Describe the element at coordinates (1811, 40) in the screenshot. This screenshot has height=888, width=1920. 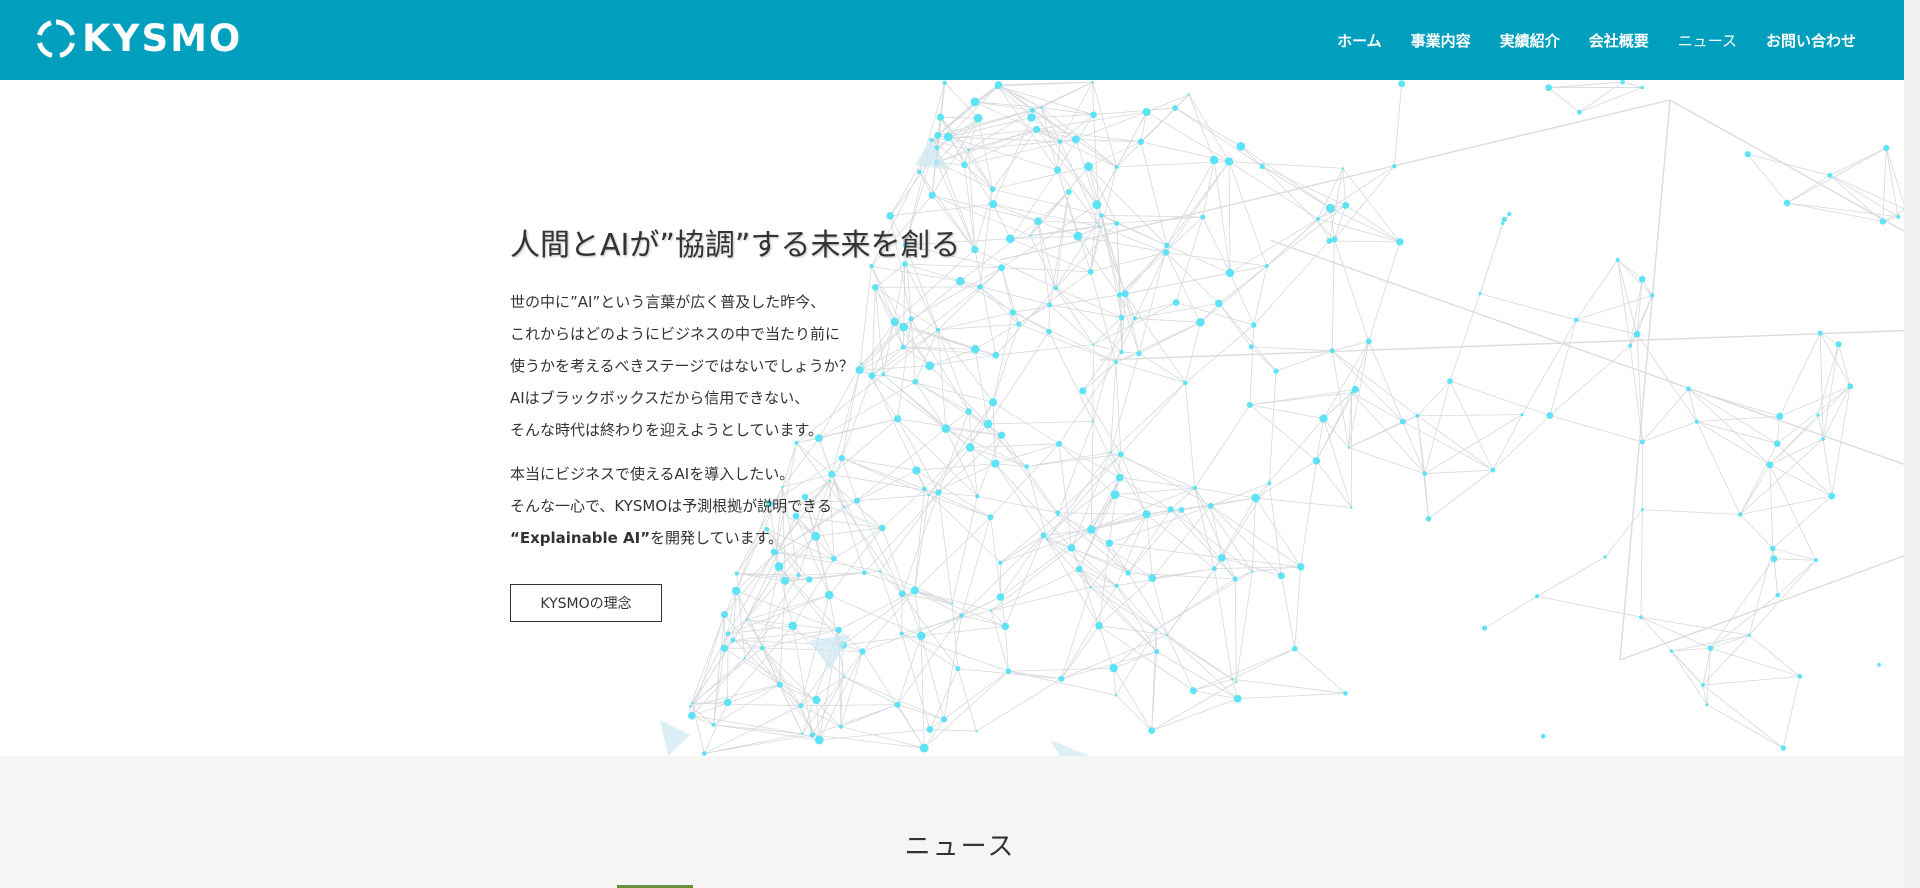
I see `nav-item-contact: お問い合わせ` at that location.